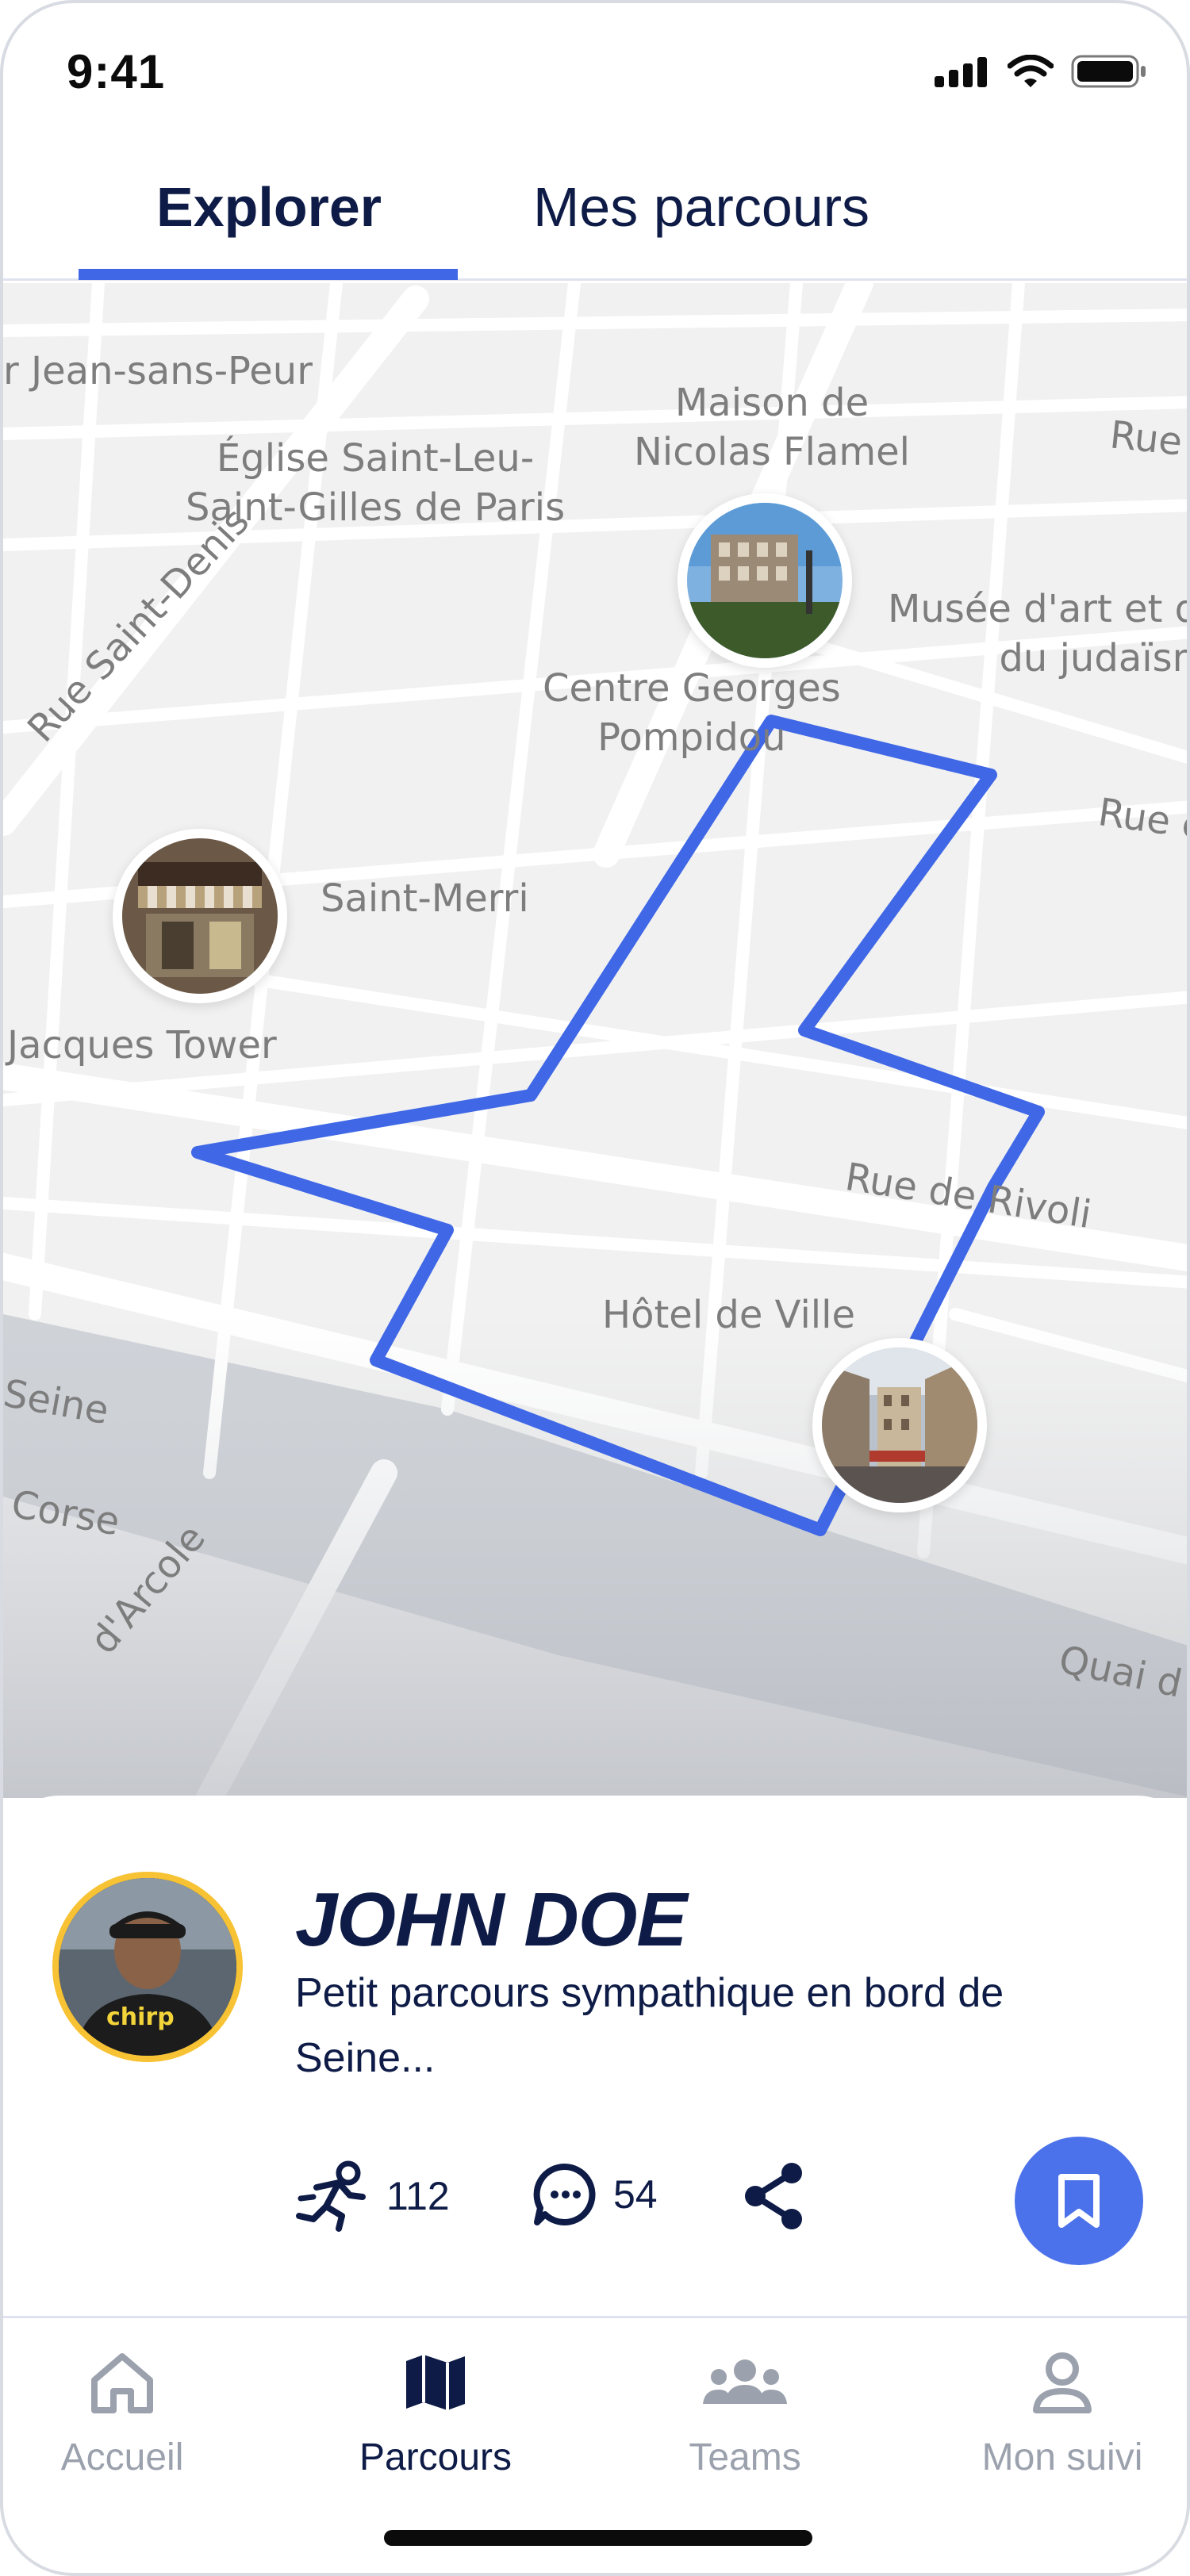 This screenshot has width=1190, height=2576. I want to click on nav-teams: Teams, so click(745, 2413).